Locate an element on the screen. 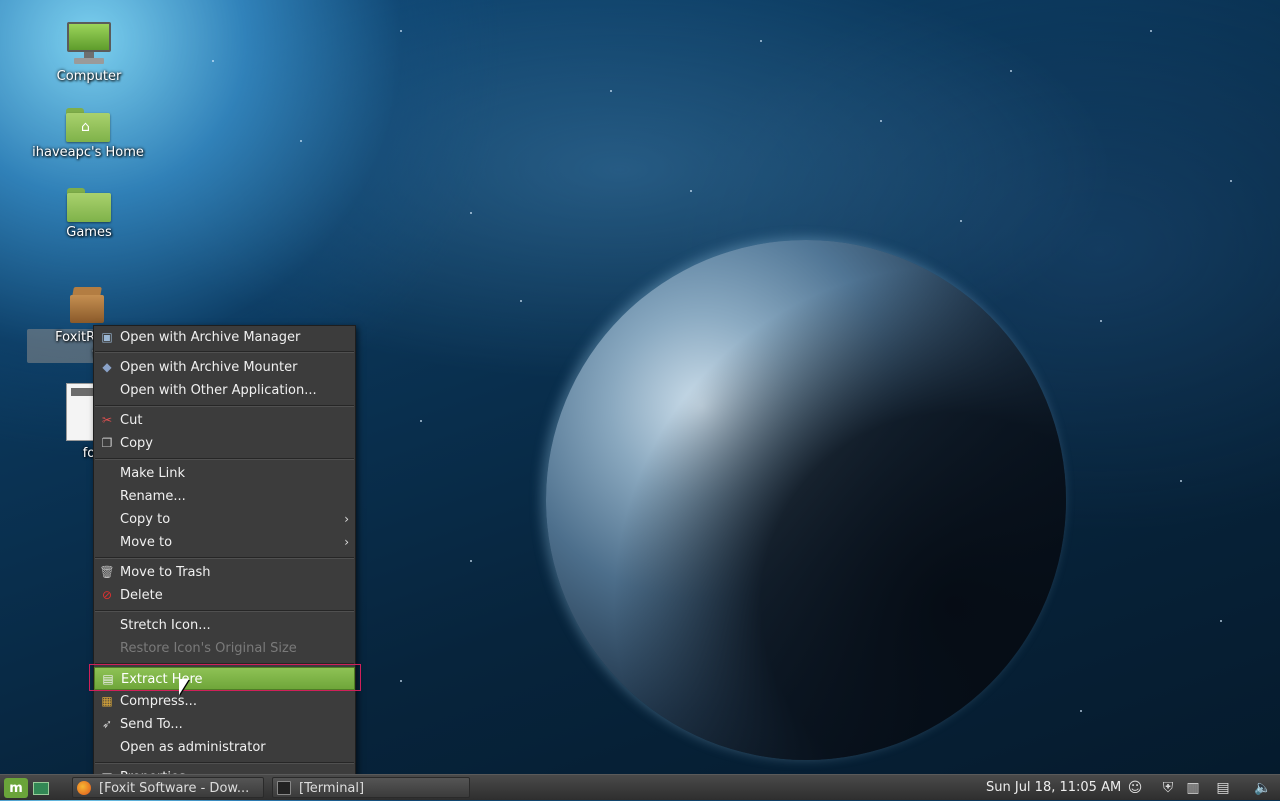 This screenshot has width=1280, height=801. menu-item-label: Move to Trash is located at coordinates (165, 572).